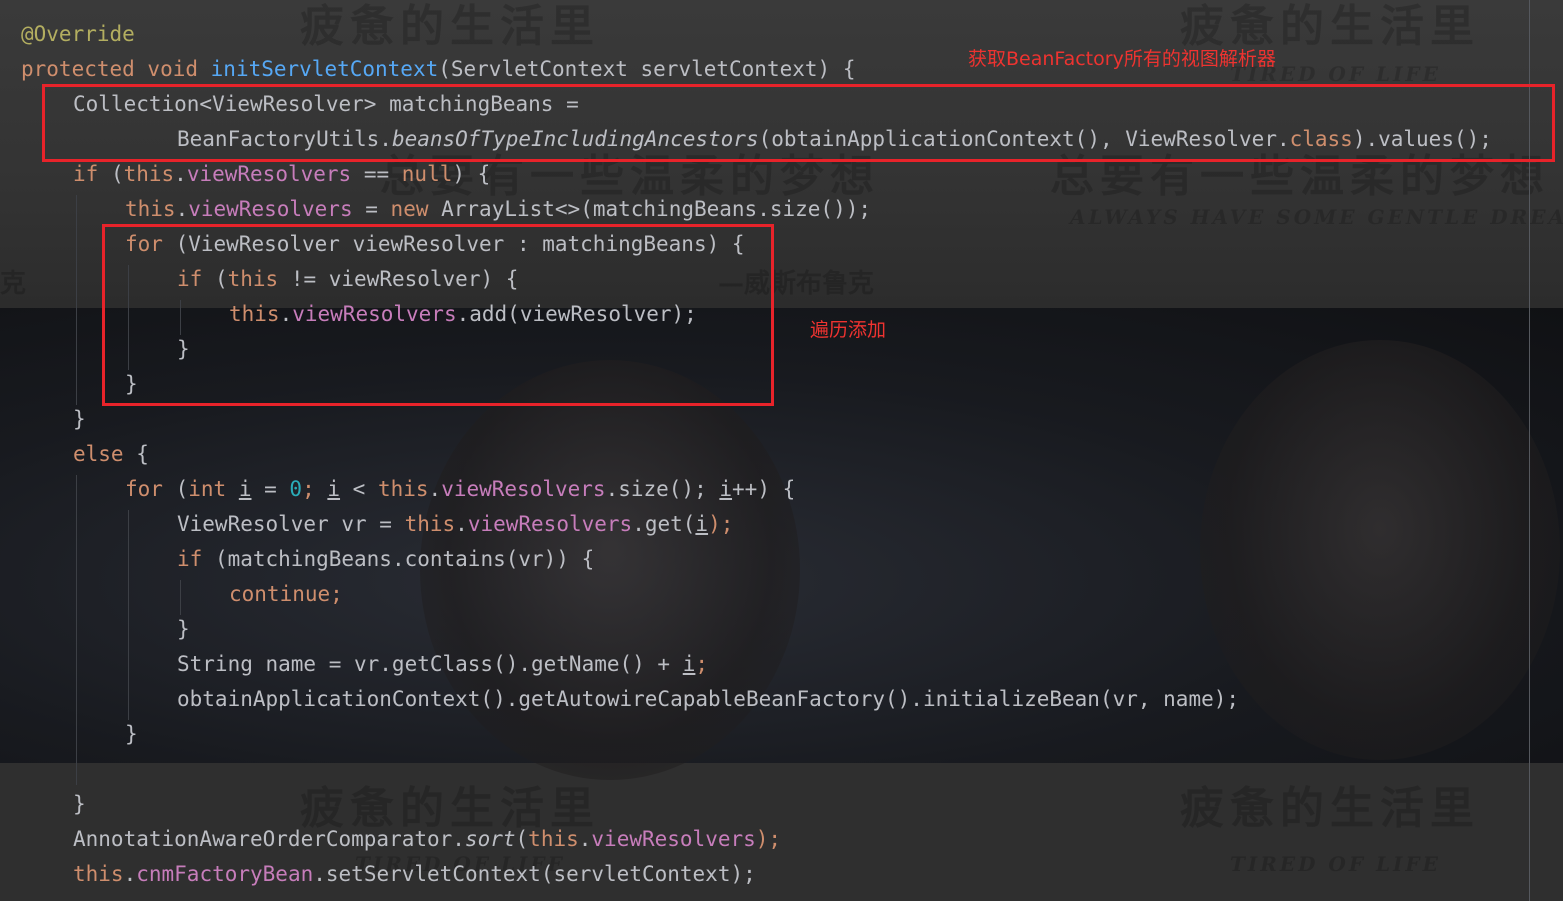  Describe the element at coordinates (1335, 864) in the screenshot. I see `watermark-subtitle-3: TIRED OF LIFE` at that location.